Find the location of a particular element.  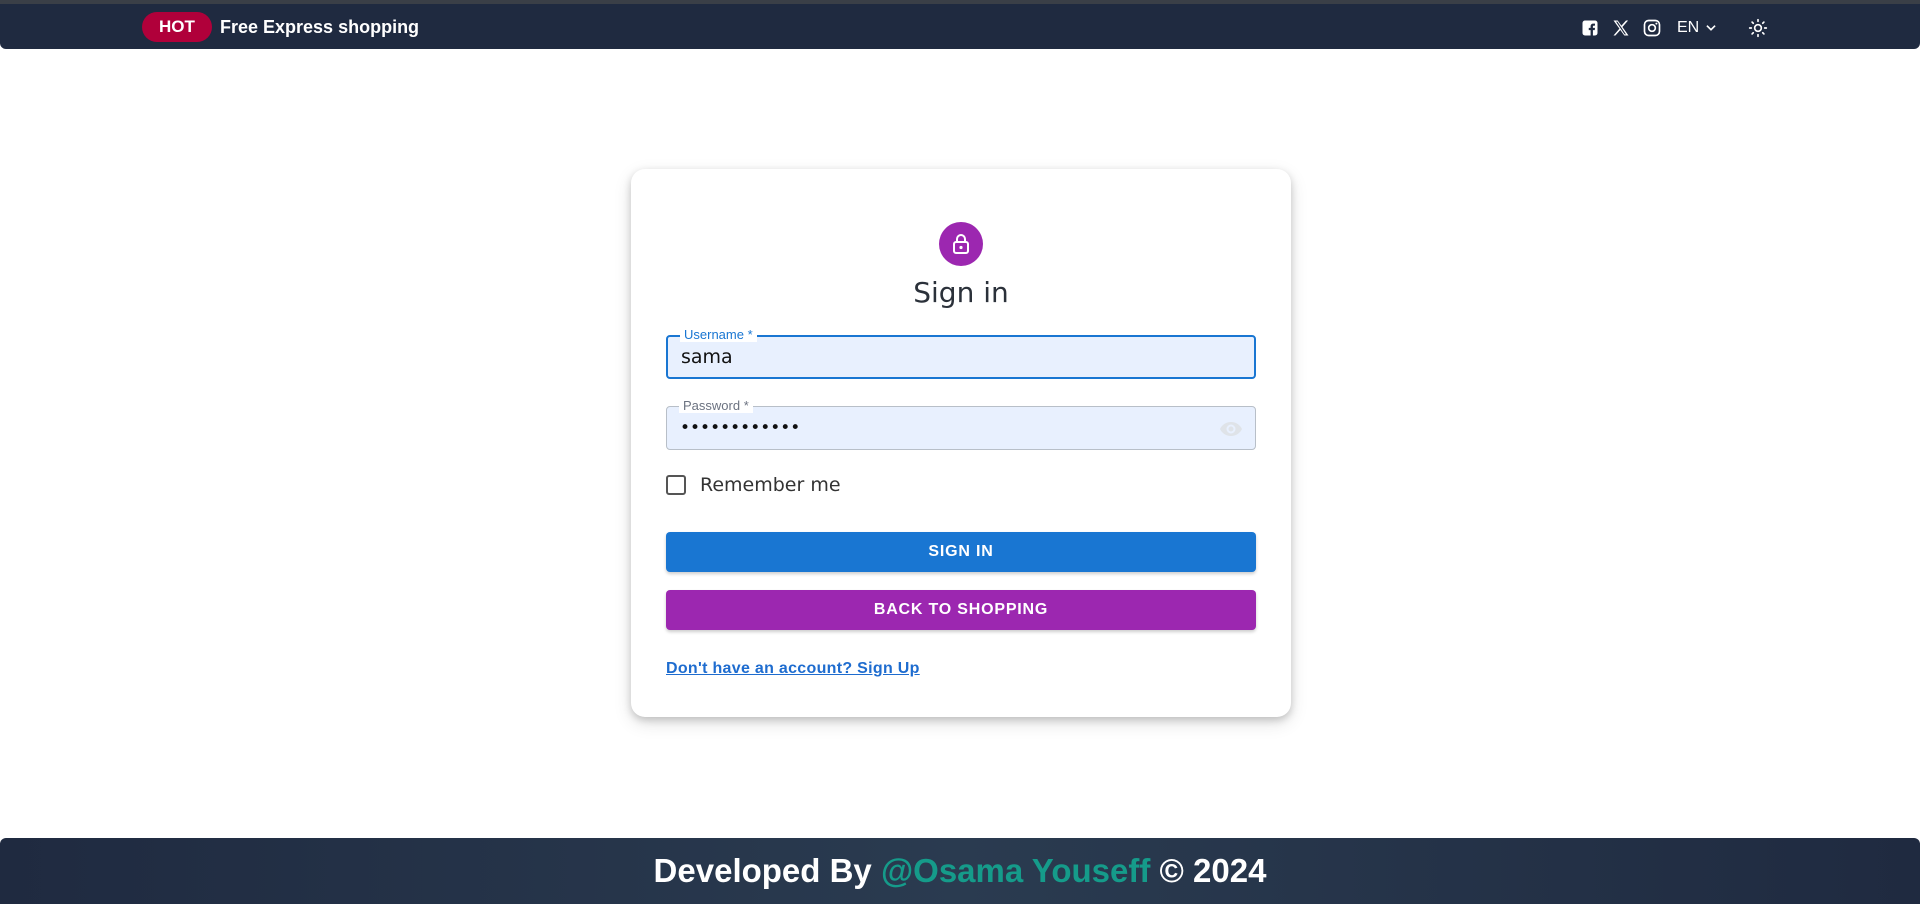

hot-badge: HOT is located at coordinates (177, 27).